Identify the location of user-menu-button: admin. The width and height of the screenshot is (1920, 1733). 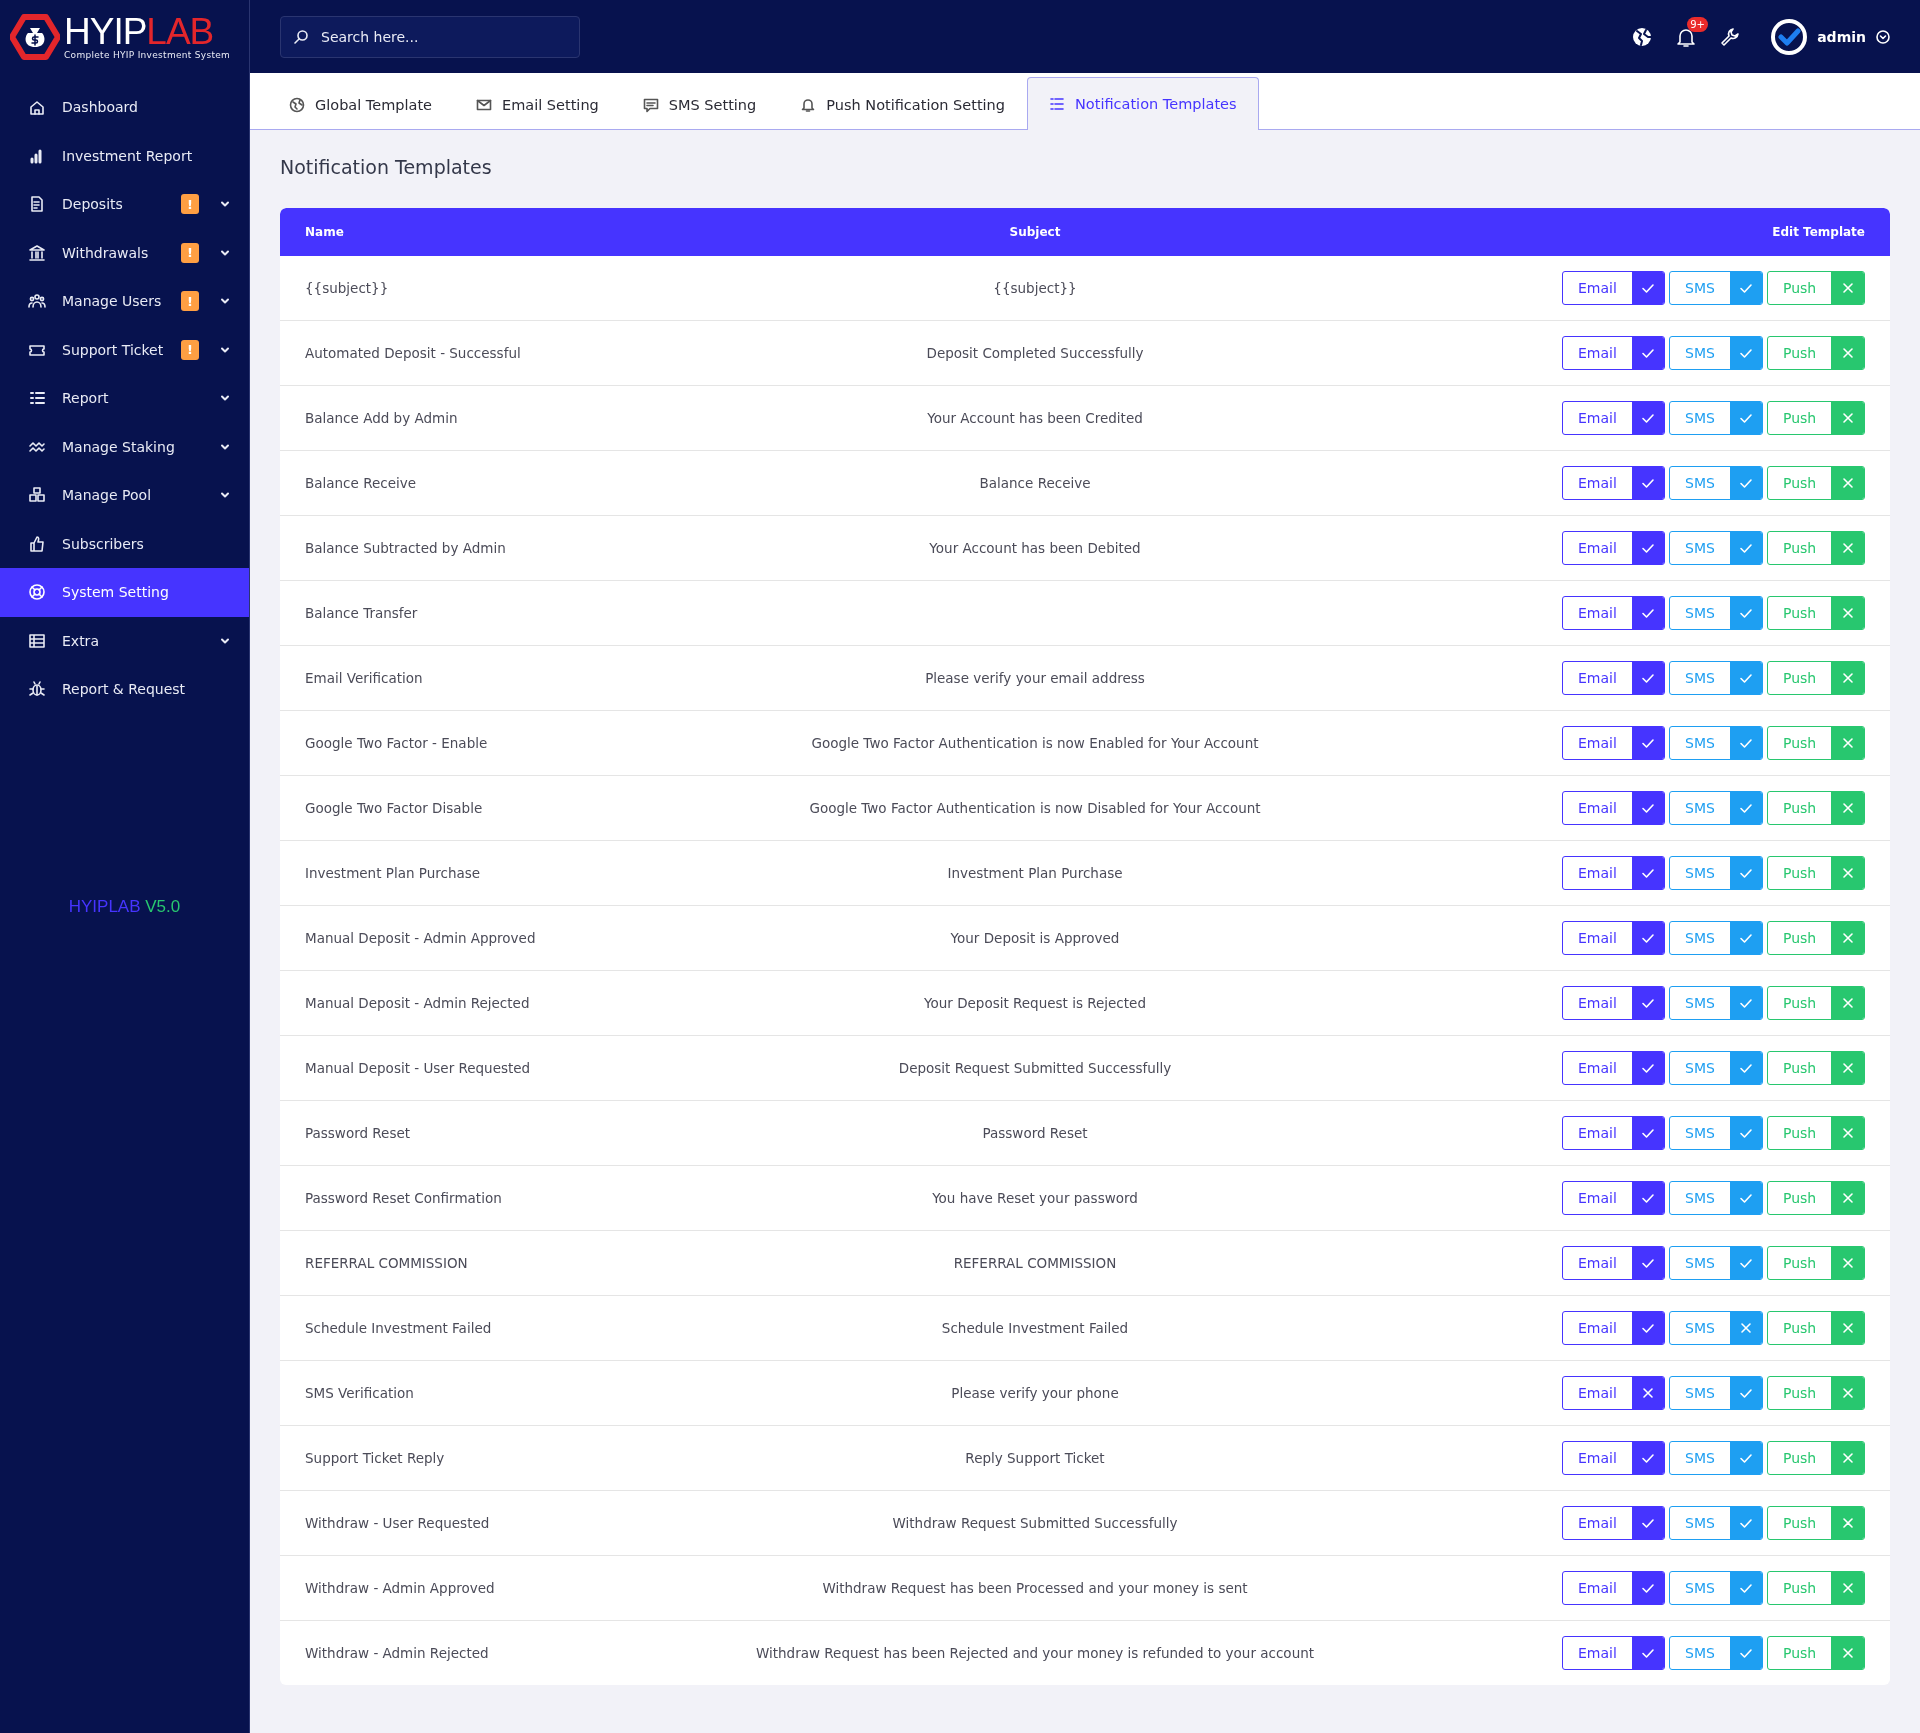
(1830, 36).